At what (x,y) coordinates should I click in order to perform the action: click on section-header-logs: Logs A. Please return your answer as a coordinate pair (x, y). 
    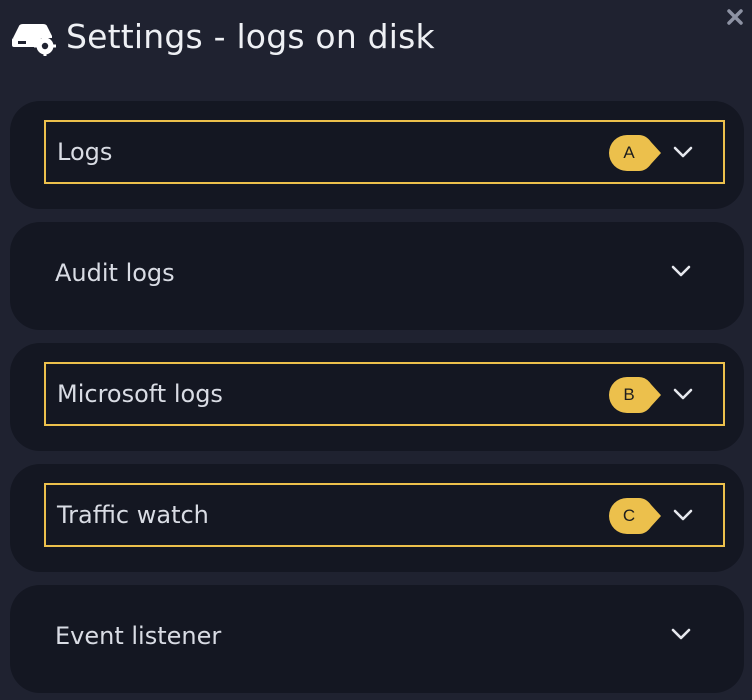
    Looking at the image, I should click on (384, 152).